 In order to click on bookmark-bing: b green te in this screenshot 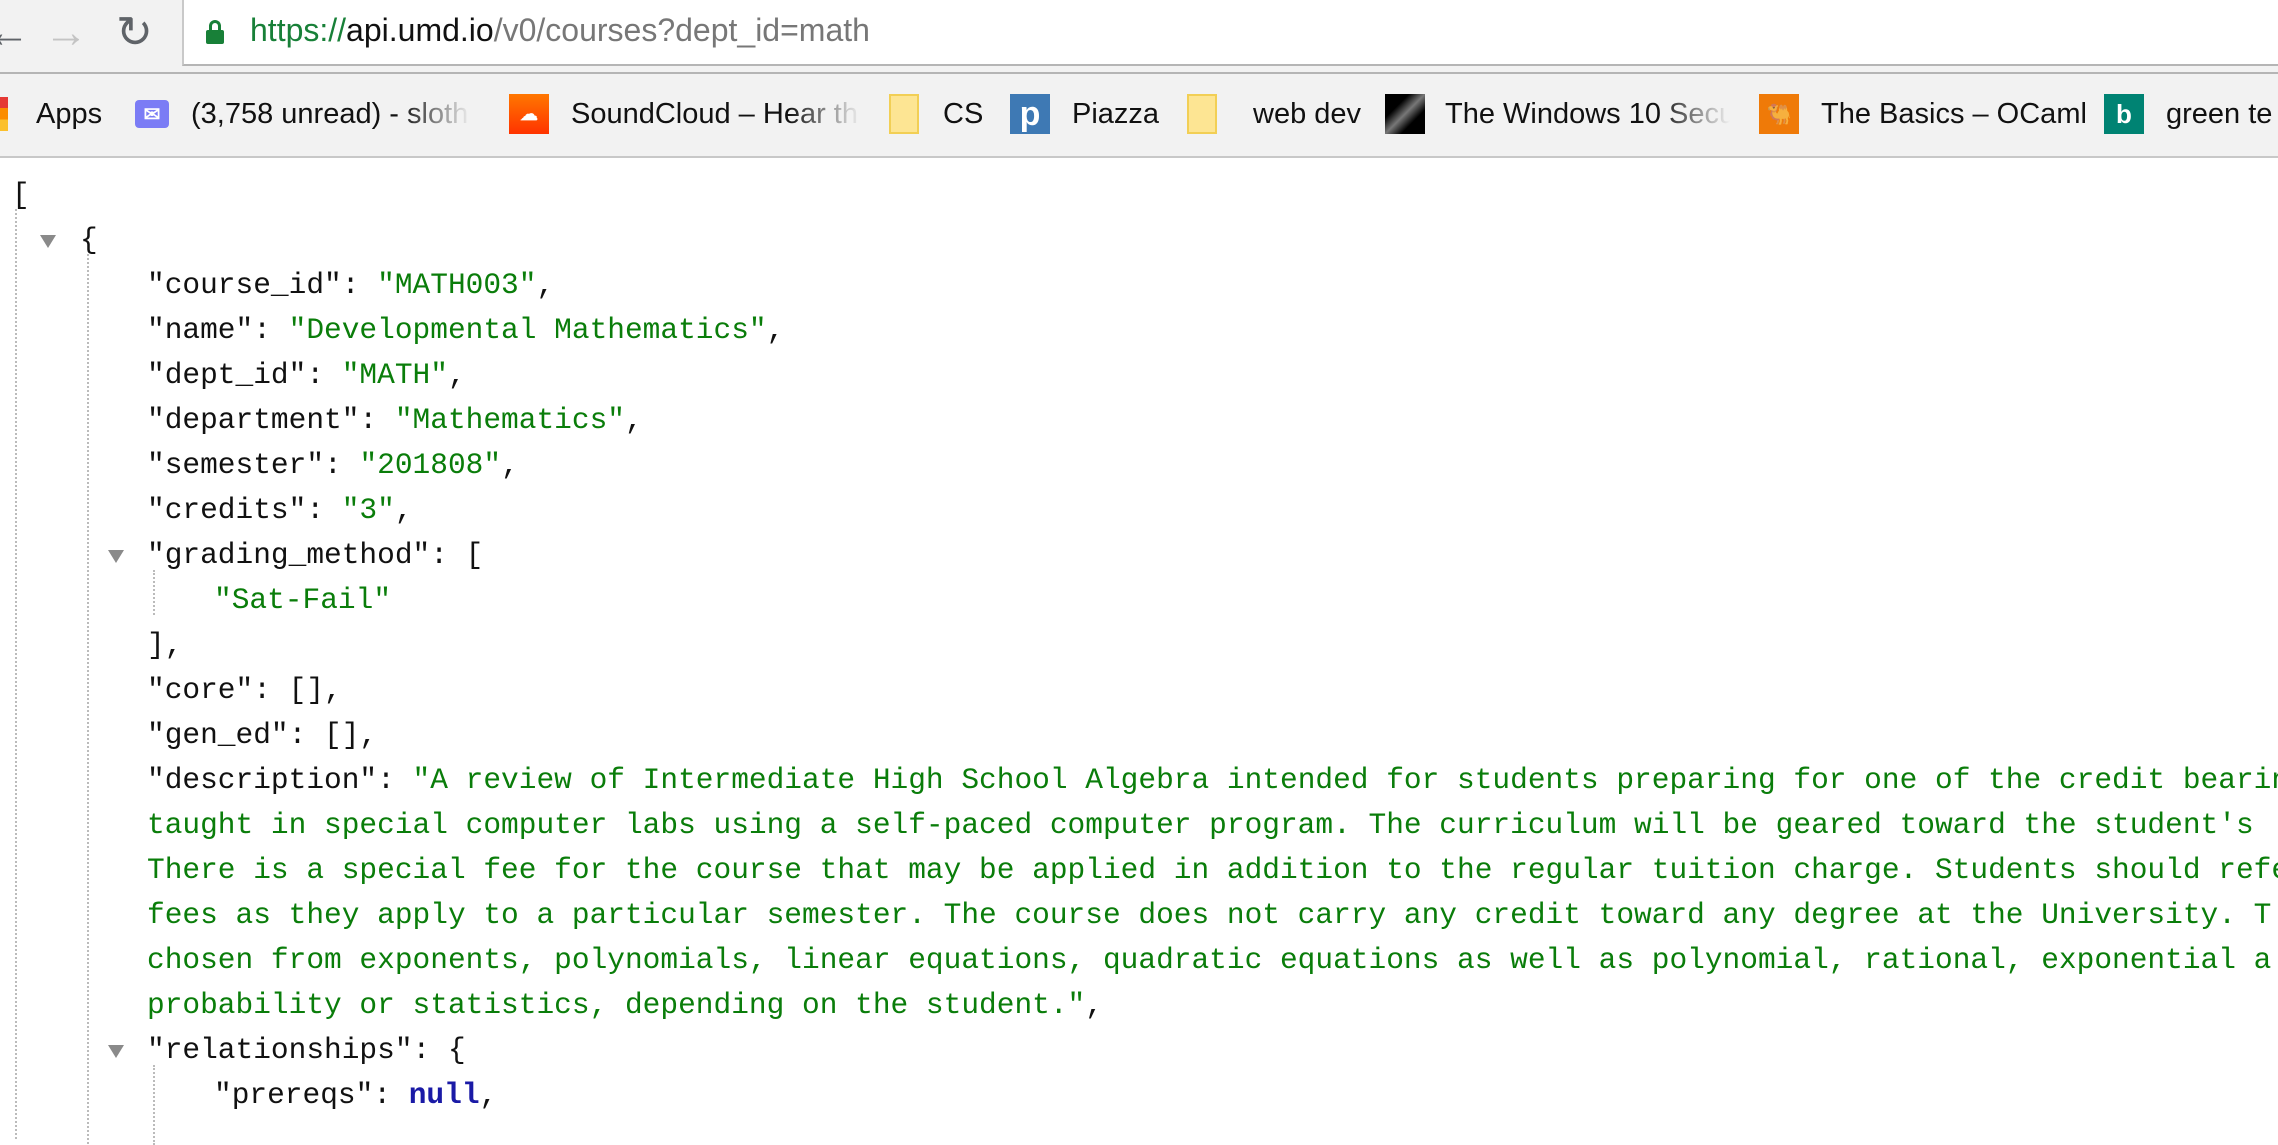, I will do `click(2188, 114)`.